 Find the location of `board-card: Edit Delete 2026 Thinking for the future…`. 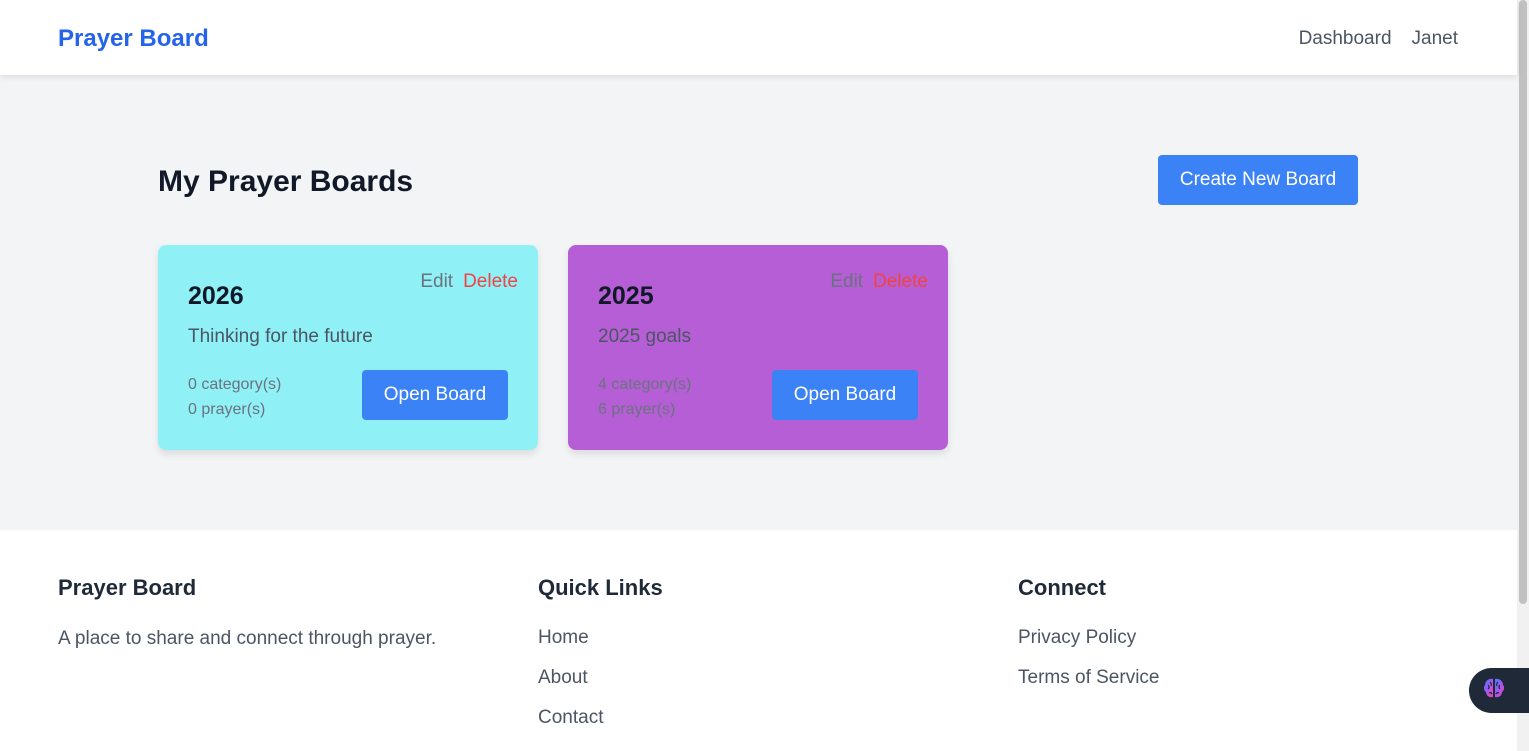

board-card: Edit Delete 2026 Thinking for the future… is located at coordinates (348, 347).